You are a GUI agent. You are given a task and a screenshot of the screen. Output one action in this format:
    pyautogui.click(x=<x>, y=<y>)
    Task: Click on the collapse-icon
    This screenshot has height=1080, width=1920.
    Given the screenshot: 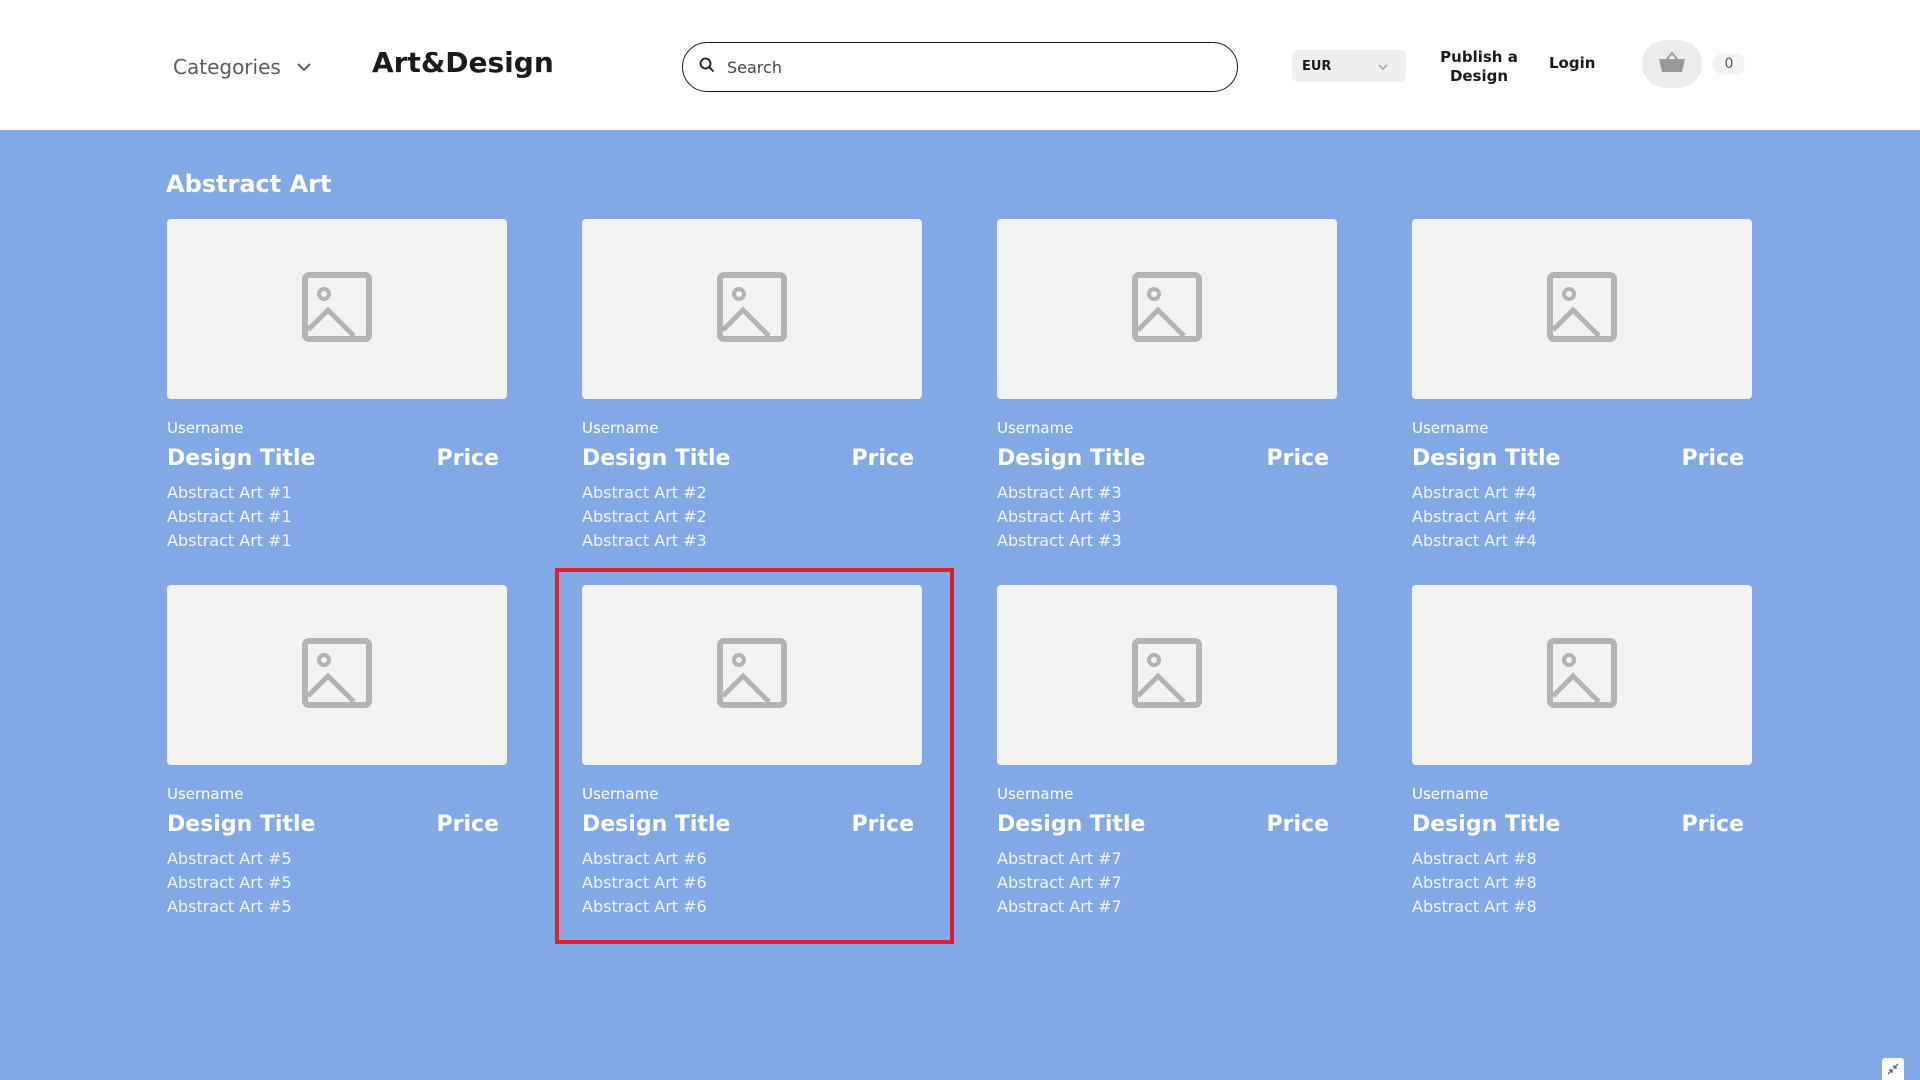 What is the action you would take?
    pyautogui.click(x=1893, y=1069)
    